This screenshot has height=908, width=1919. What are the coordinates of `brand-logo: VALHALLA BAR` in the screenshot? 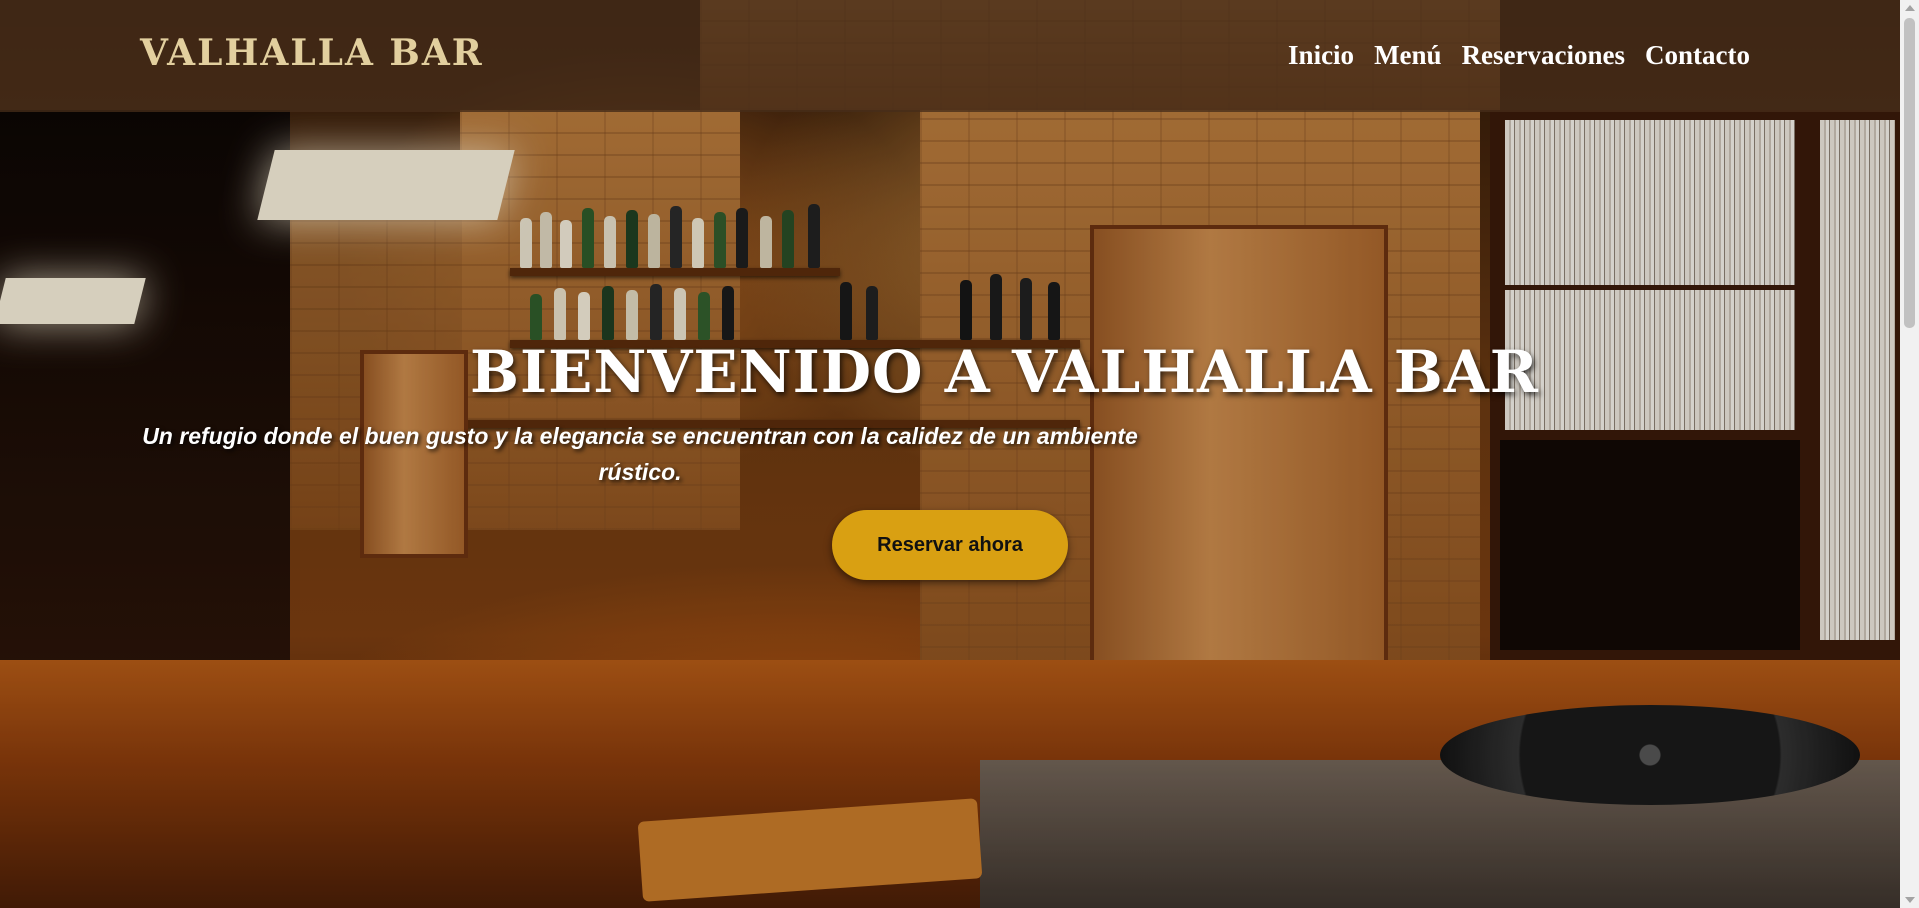 It's located at (312, 53).